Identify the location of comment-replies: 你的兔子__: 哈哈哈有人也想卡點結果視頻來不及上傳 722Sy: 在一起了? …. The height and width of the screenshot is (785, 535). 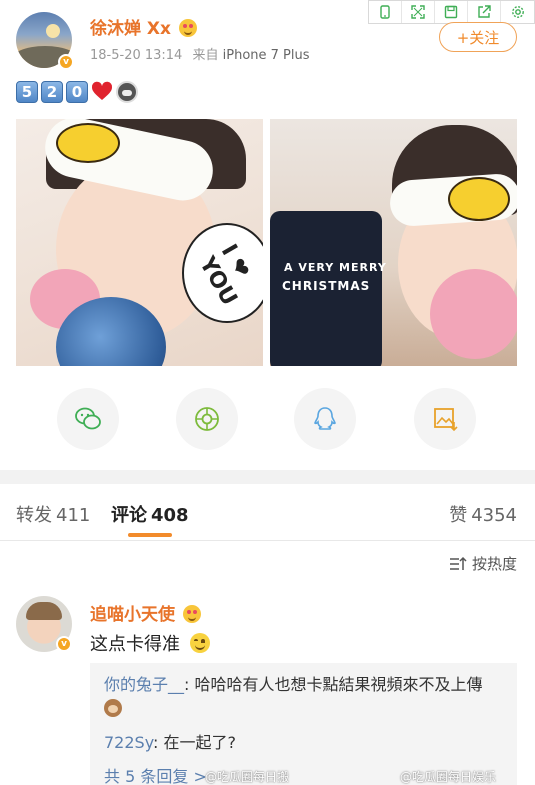
(303, 724).